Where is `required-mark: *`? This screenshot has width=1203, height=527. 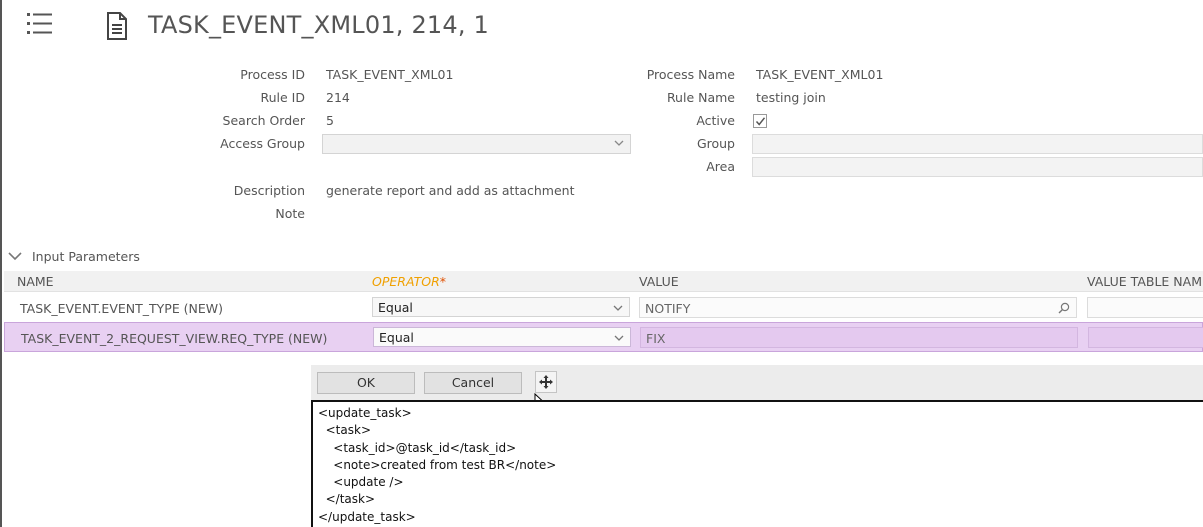
required-mark: * is located at coordinates (443, 281).